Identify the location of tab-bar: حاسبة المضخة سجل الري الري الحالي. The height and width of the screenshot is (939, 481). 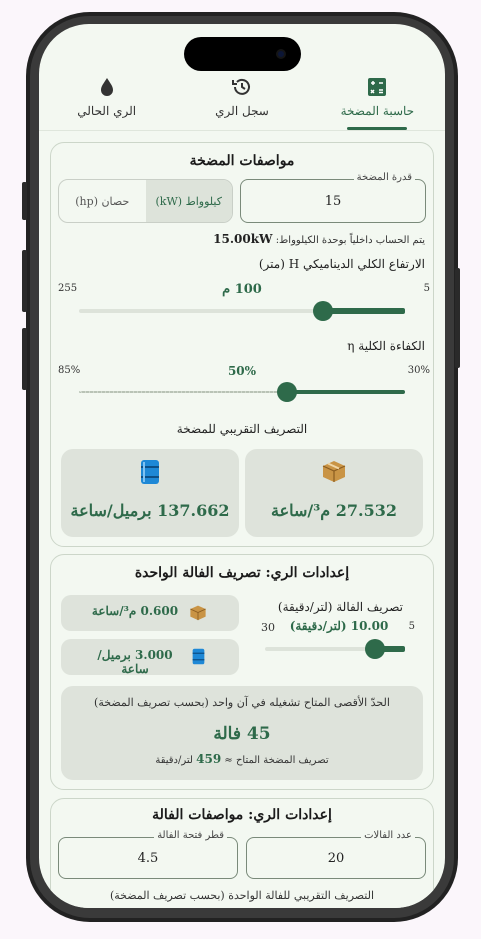
(242, 100).